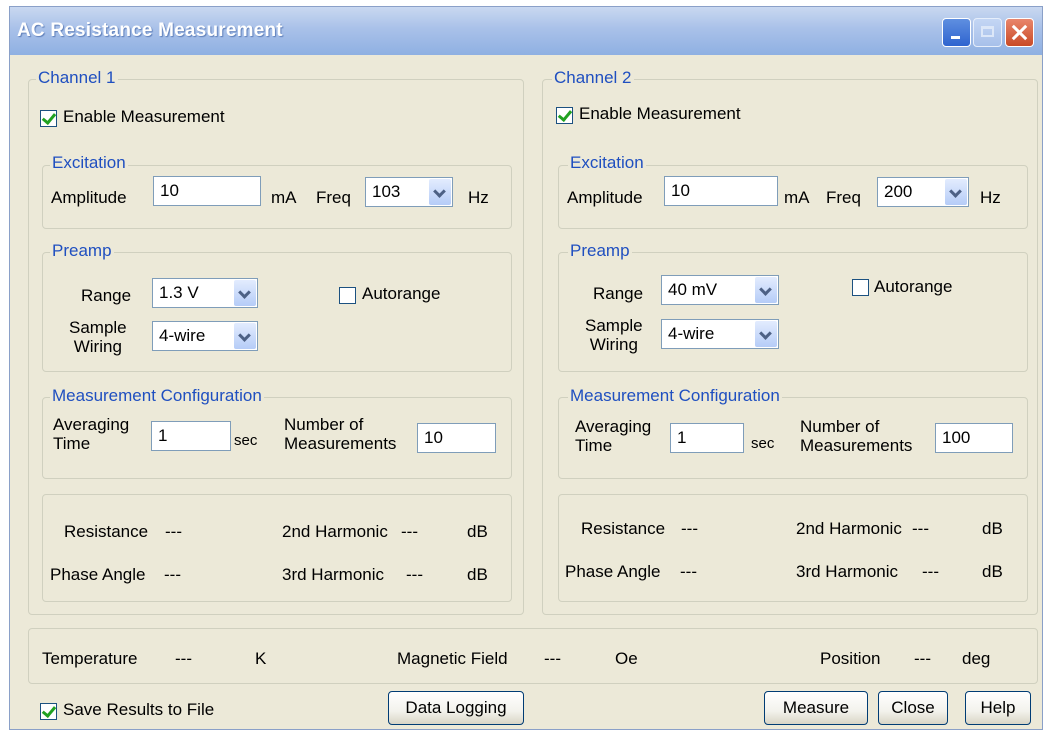 This screenshot has width=1047, height=736. What do you see at coordinates (721, 191) in the screenshot?
I see `channel-2-amplitude-input: 10` at bounding box center [721, 191].